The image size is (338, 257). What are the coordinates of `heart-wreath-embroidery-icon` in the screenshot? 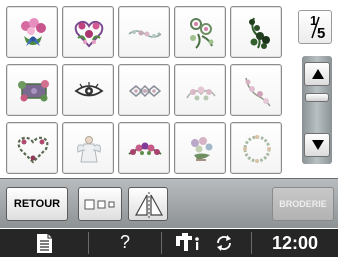 It's located at (33, 150).